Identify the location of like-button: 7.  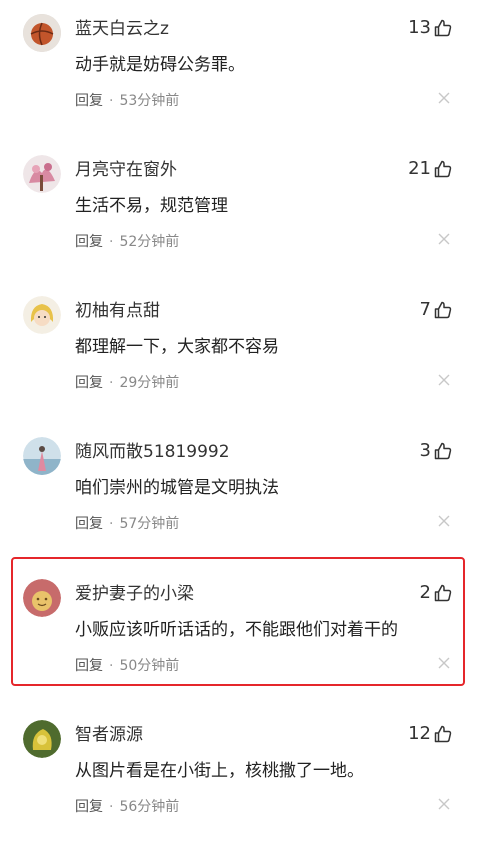
(436, 310).